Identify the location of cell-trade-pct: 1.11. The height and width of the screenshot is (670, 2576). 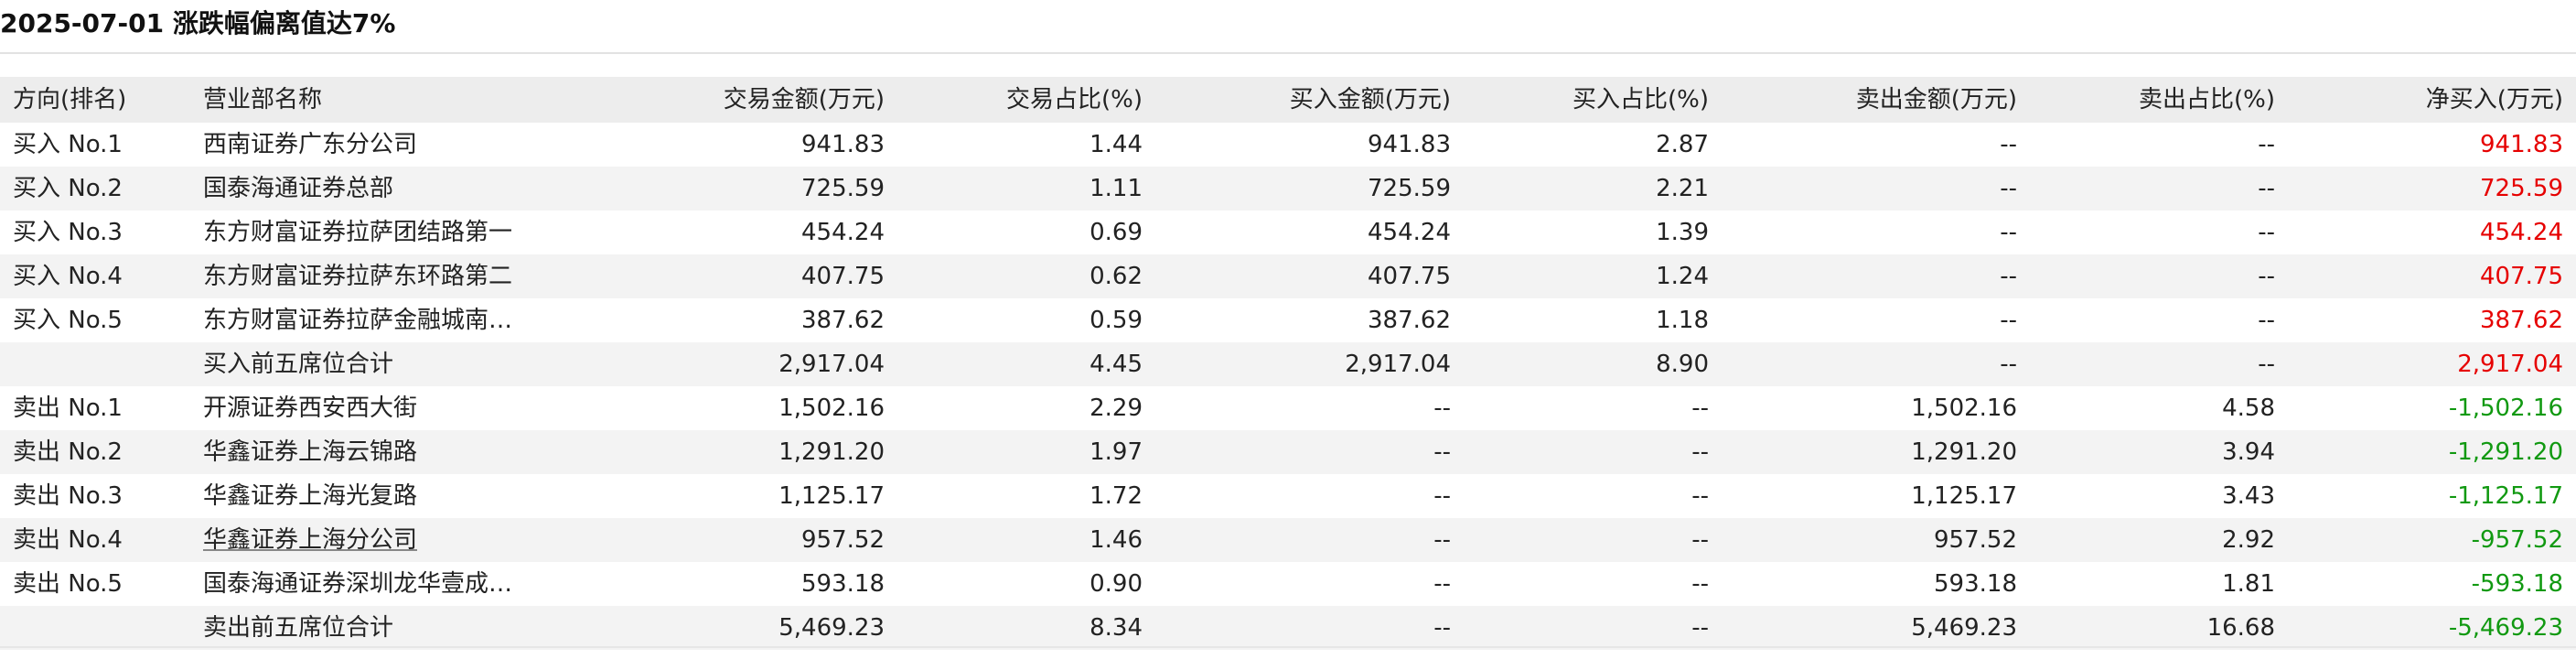
(1014, 189).